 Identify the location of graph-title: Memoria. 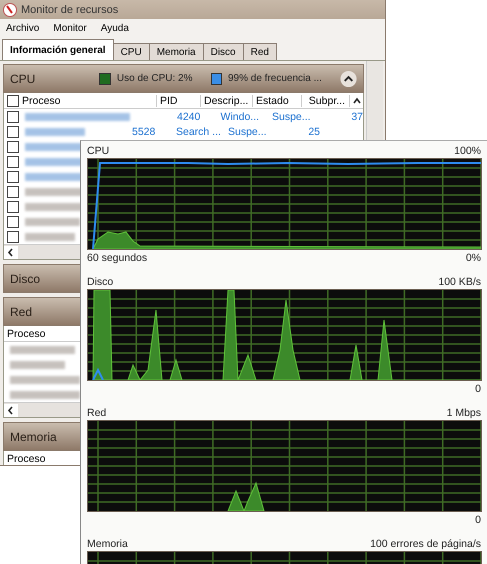
(107, 544).